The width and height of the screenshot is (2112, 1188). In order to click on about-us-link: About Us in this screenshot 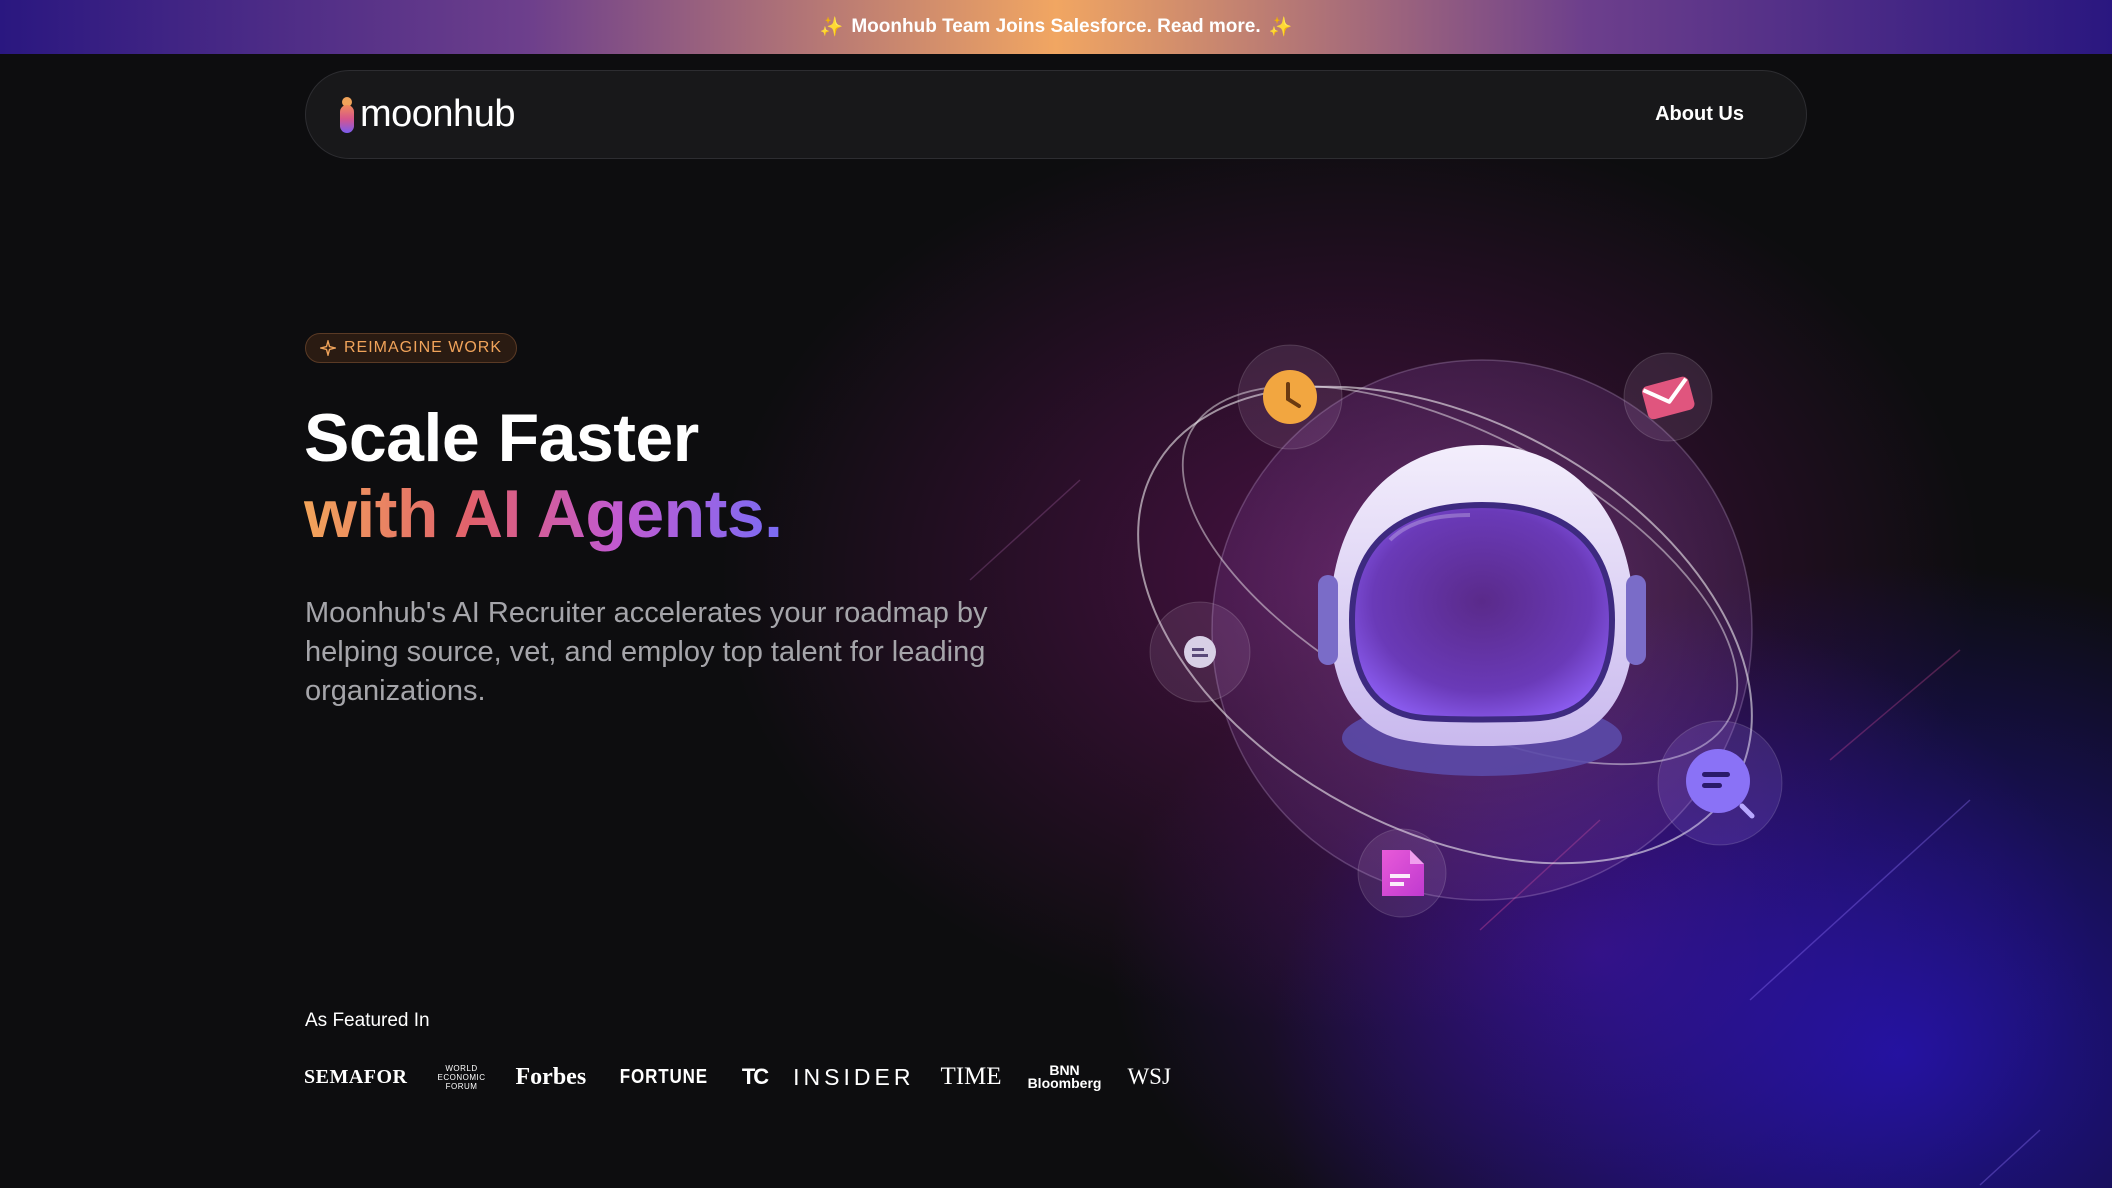, I will do `click(1699, 114)`.